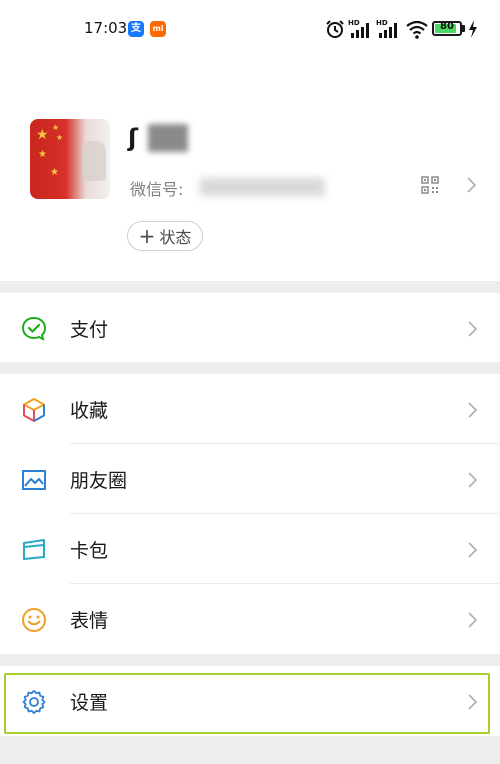 Image resolution: width=500 pixels, height=764 pixels. What do you see at coordinates (133, 138) in the screenshot?
I see `nickname: ʃ` at bounding box center [133, 138].